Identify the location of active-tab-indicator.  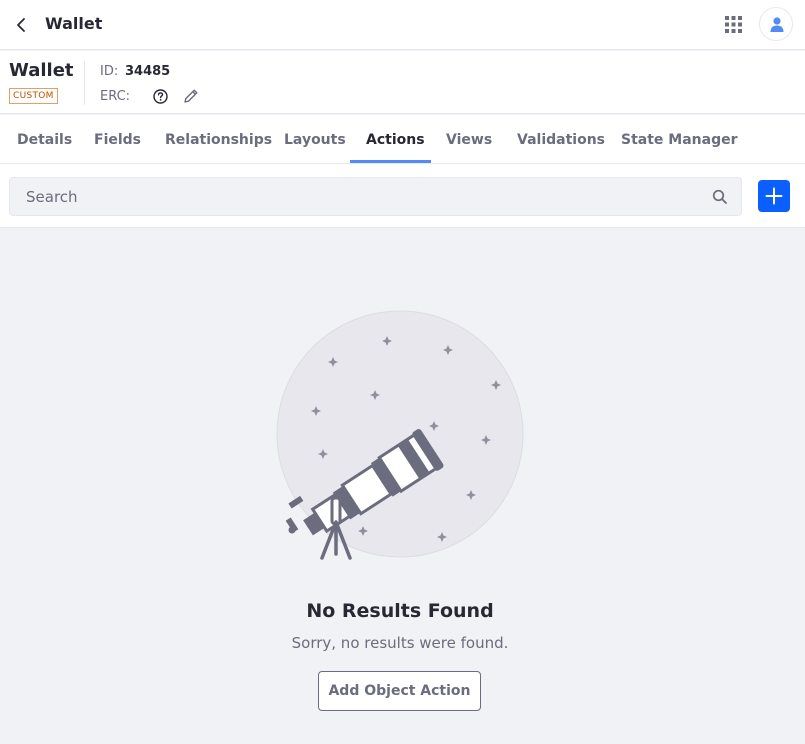
(390, 161).